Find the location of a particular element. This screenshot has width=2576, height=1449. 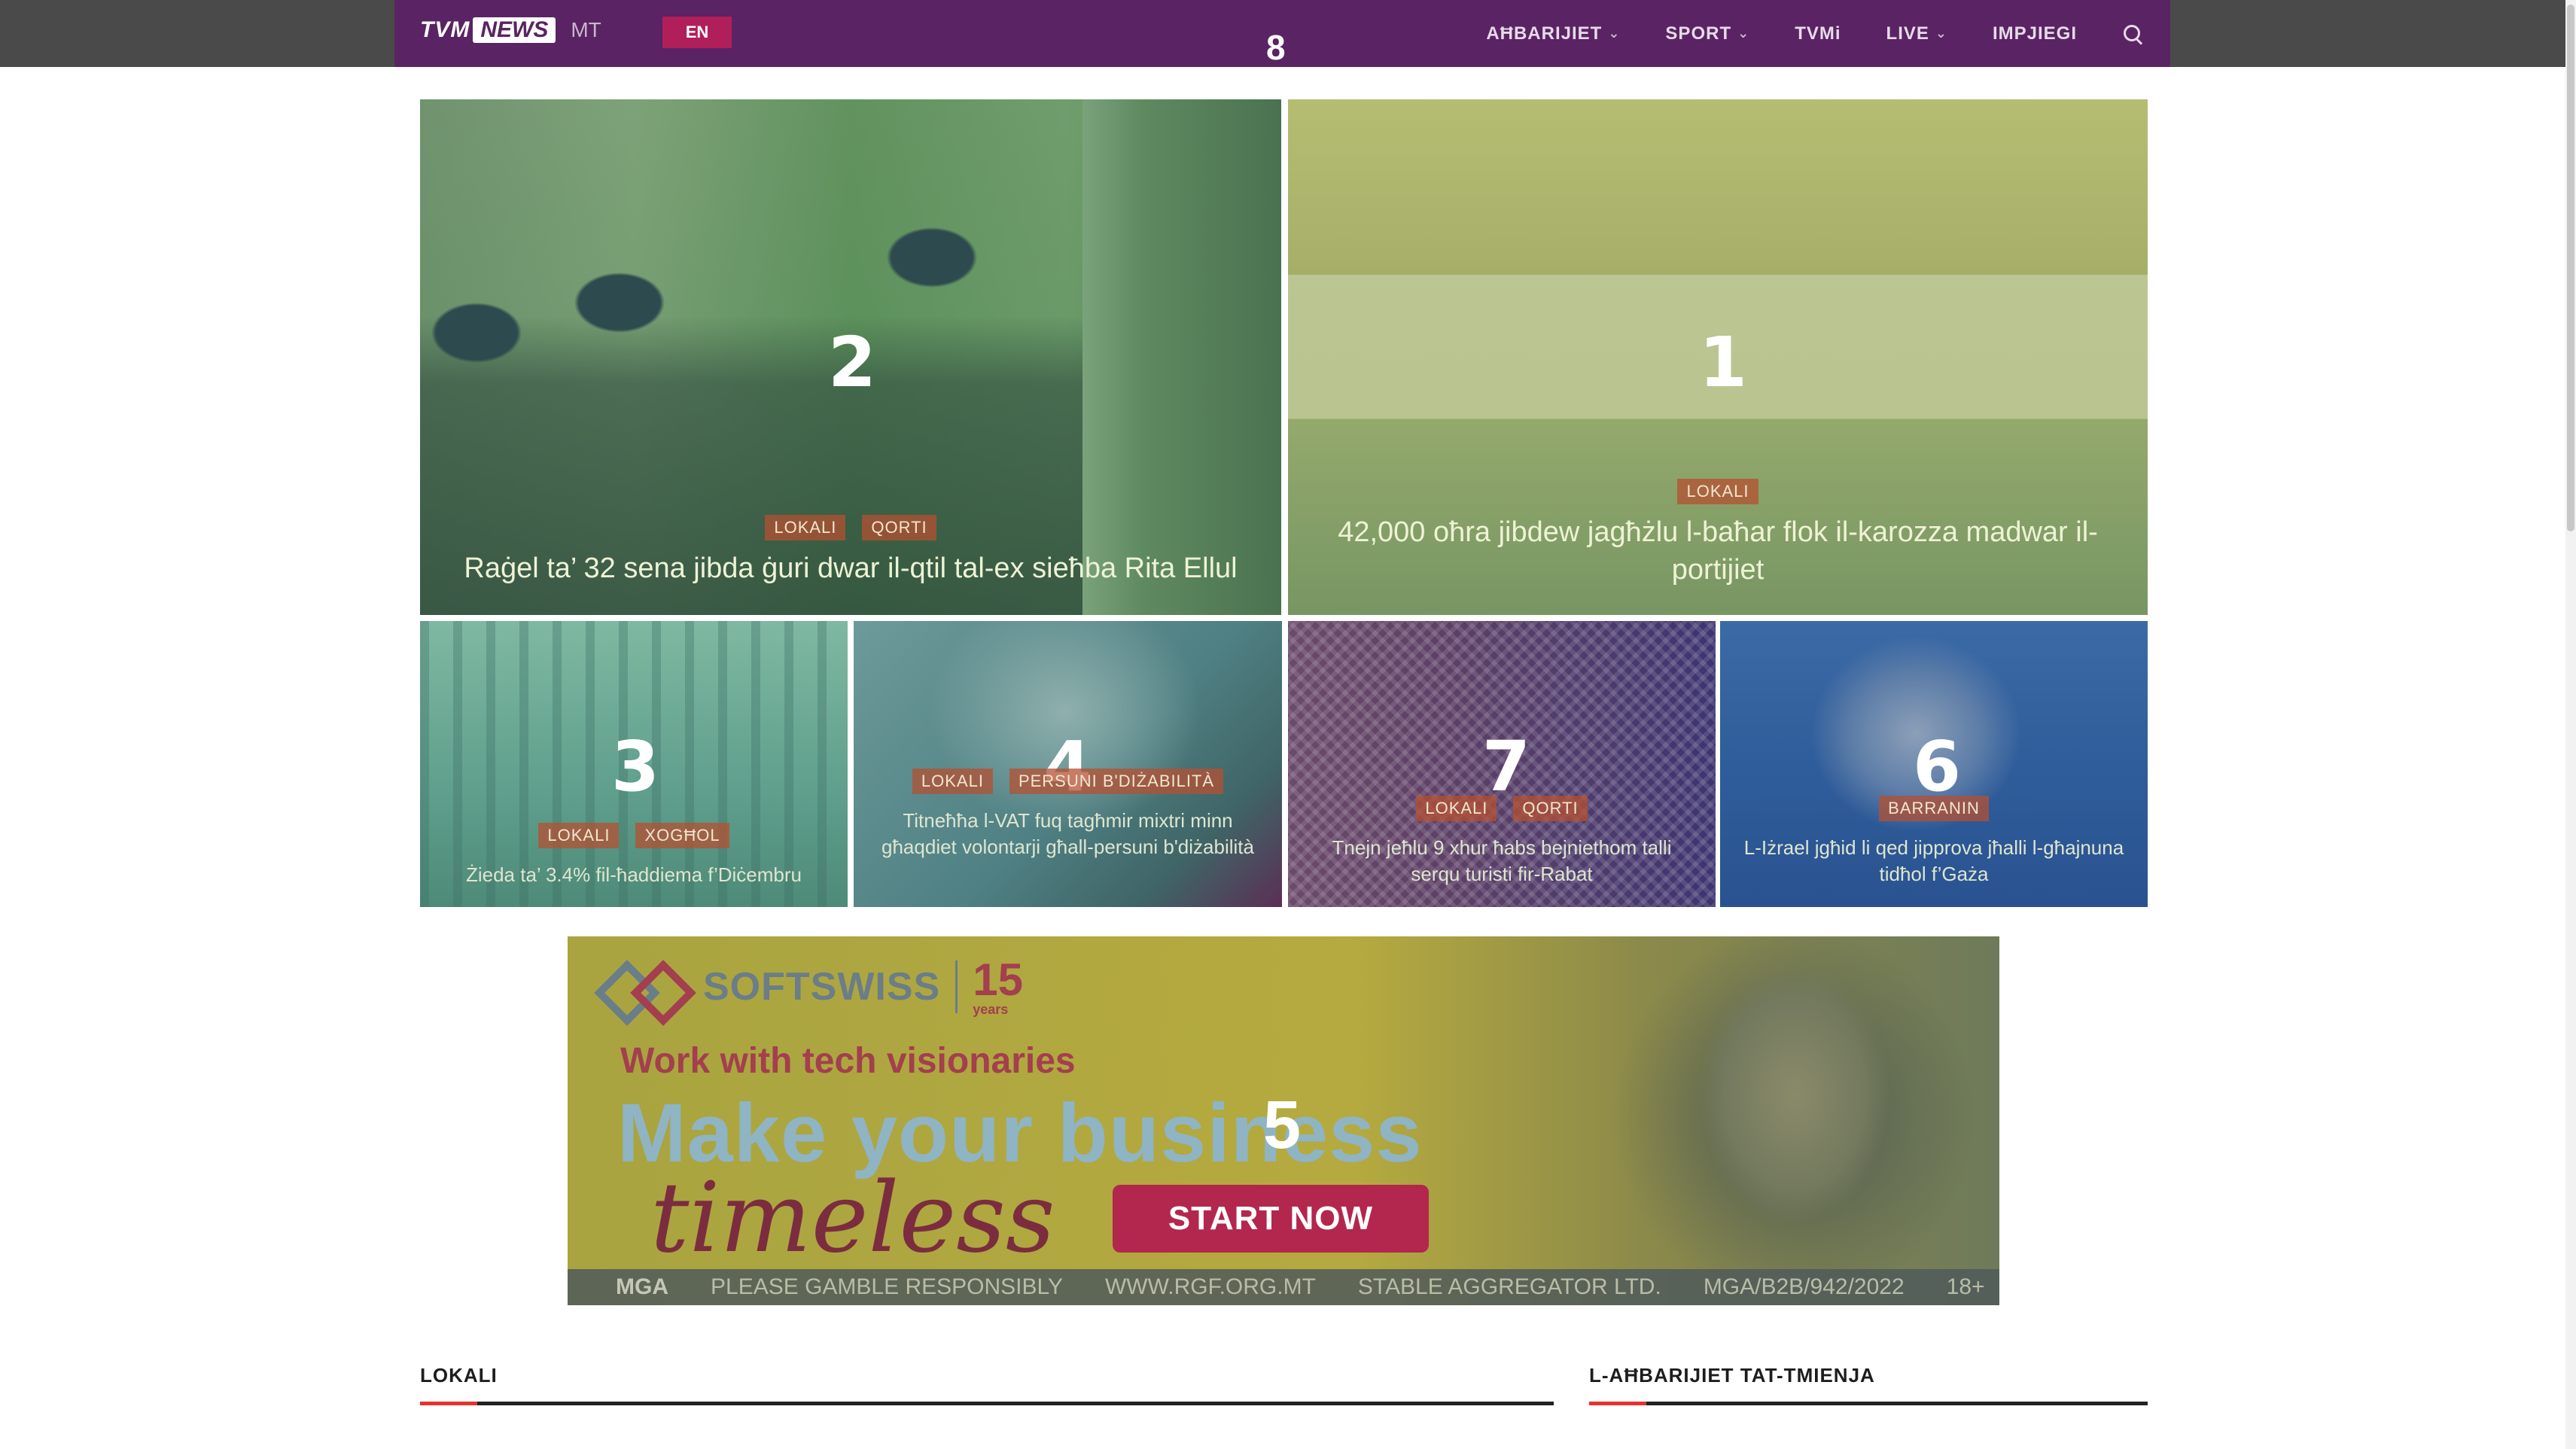

tag-list: BARRANIN is located at coordinates (1934, 808).